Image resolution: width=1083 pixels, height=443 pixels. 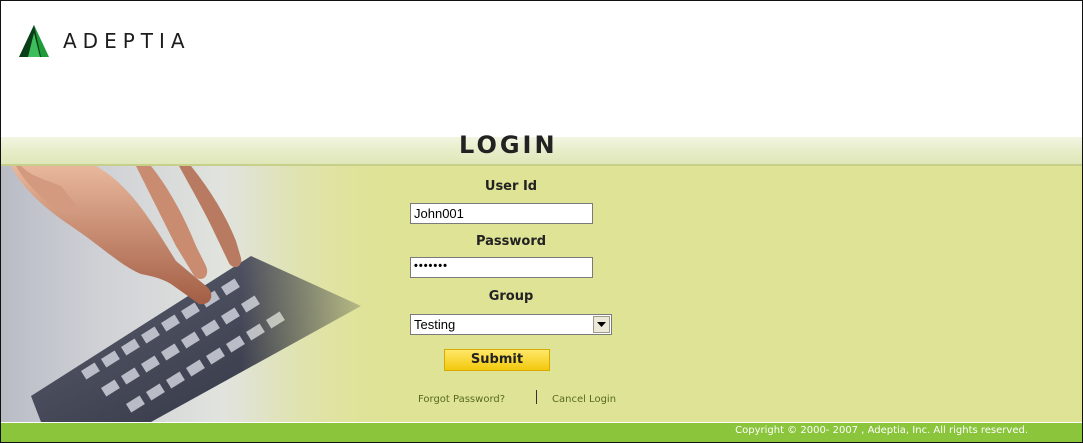 What do you see at coordinates (536, 397) in the screenshot?
I see `link-separator` at bounding box center [536, 397].